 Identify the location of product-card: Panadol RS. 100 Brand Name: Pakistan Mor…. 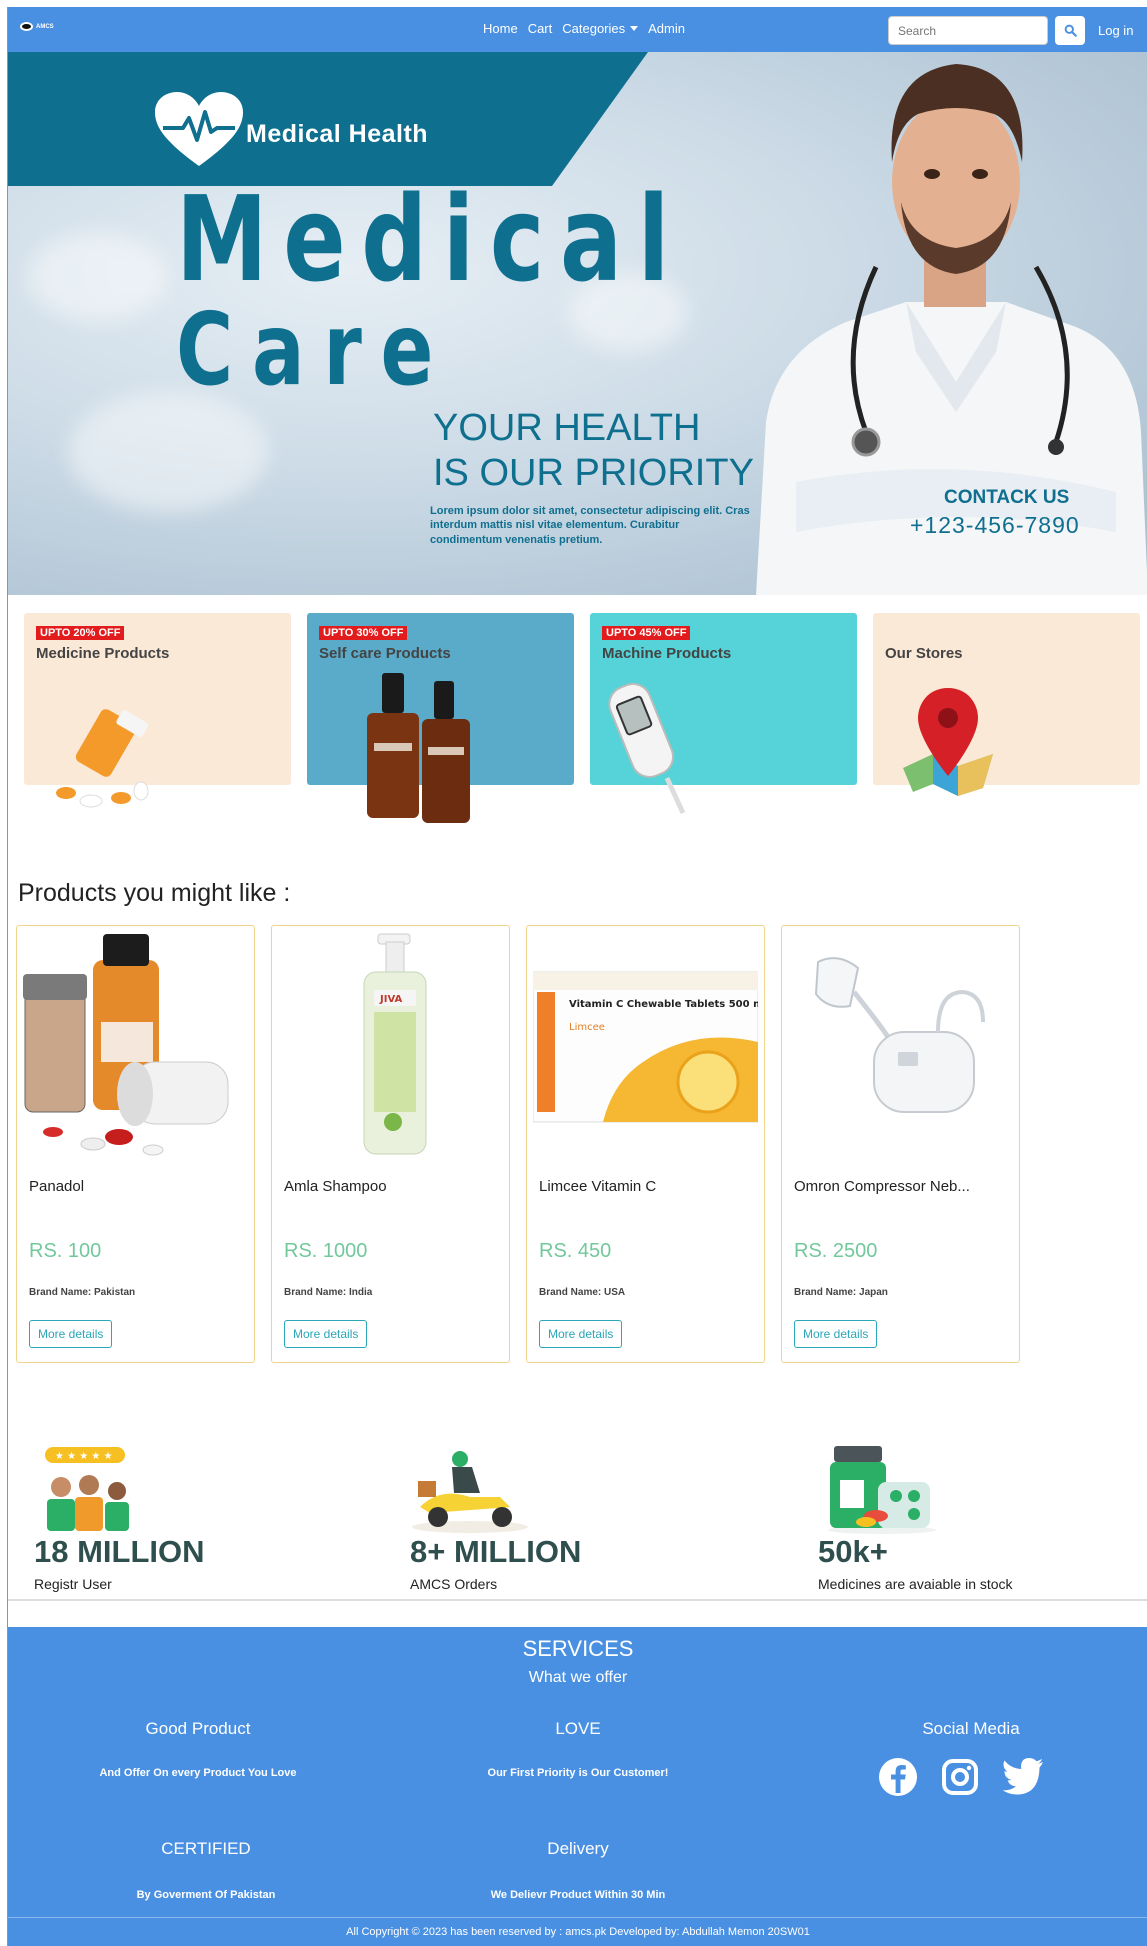
(135, 1144).